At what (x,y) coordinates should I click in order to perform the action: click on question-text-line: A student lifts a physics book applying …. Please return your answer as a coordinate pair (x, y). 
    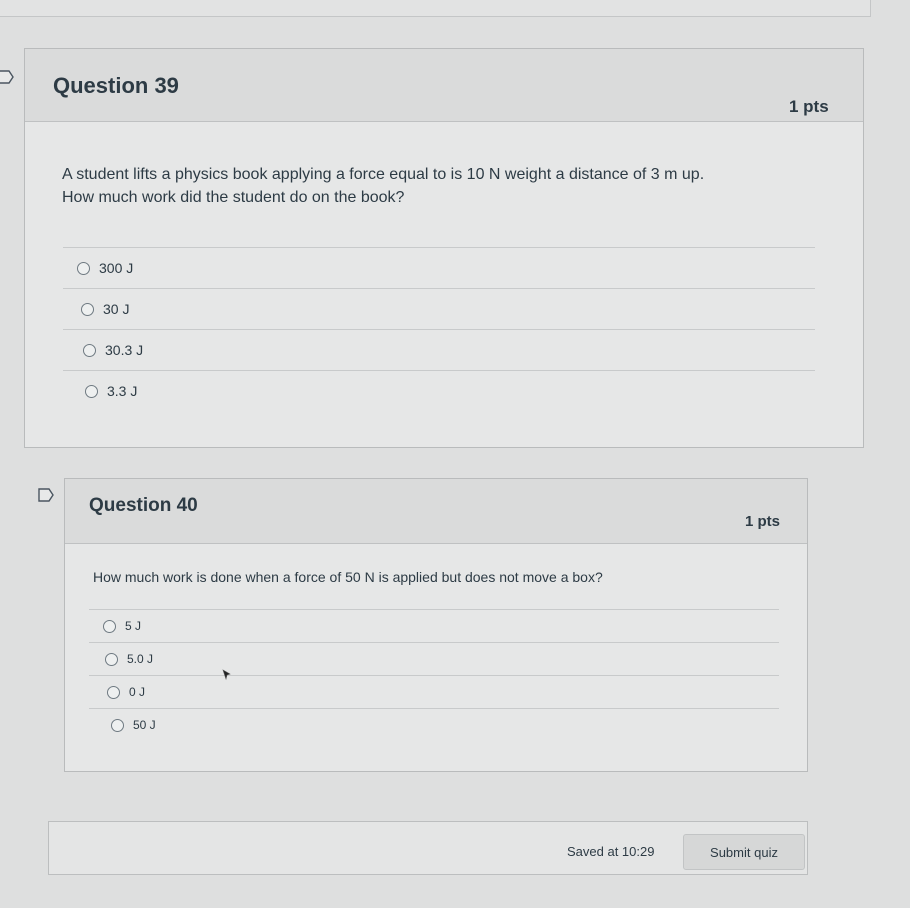
    Looking at the image, I should click on (383, 174).